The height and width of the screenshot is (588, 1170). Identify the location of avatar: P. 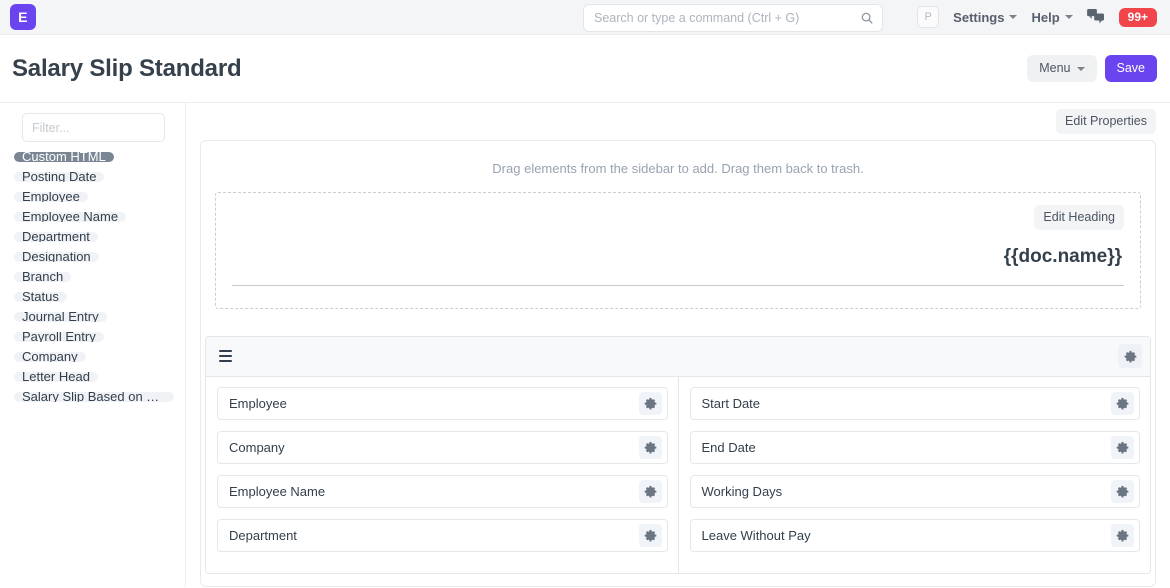
(928, 17).